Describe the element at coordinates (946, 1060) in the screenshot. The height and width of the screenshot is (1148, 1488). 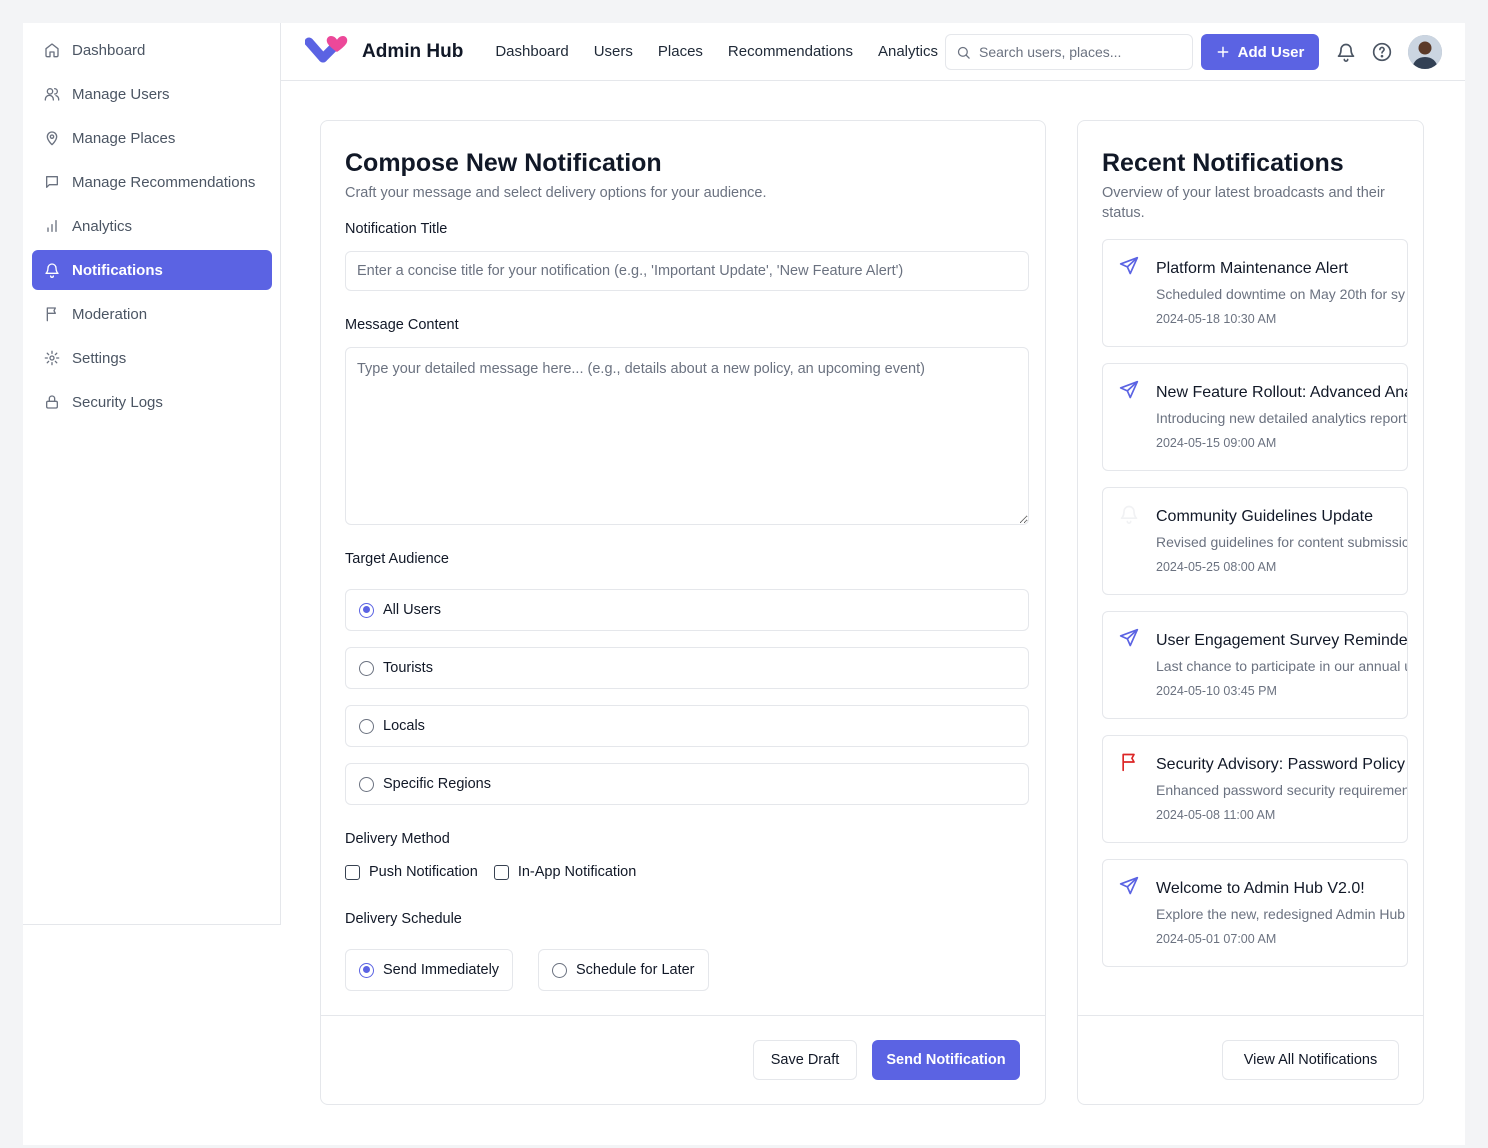
I see `send-notification-button: Send Notification` at that location.